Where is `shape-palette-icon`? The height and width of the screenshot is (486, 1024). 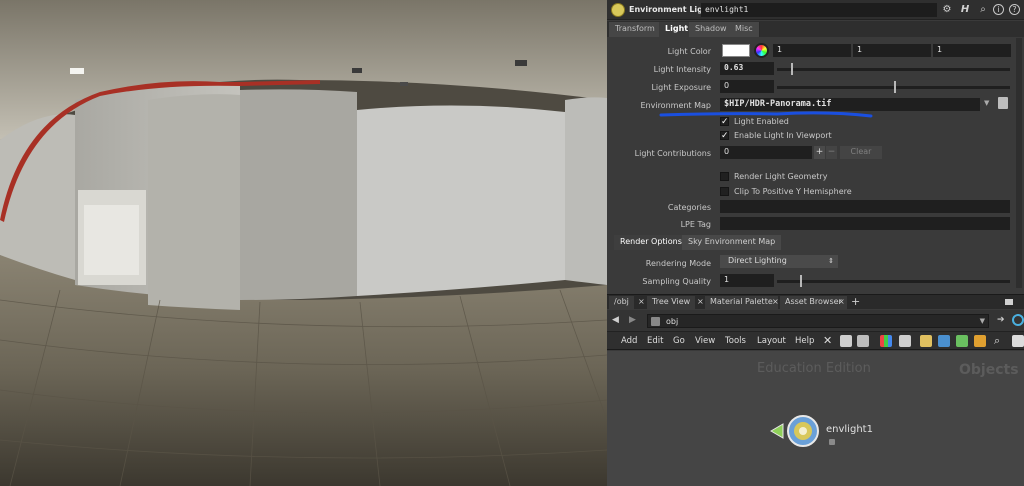 shape-palette-icon is located at coordinates (905, 341).